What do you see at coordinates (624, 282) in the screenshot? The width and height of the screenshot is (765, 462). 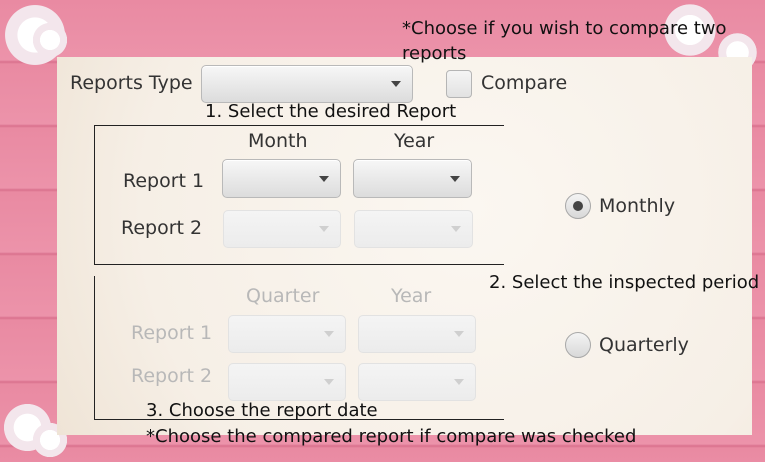 I see `step2-instruction: 2. Select the inspected period` at bounding box center [624, 282].